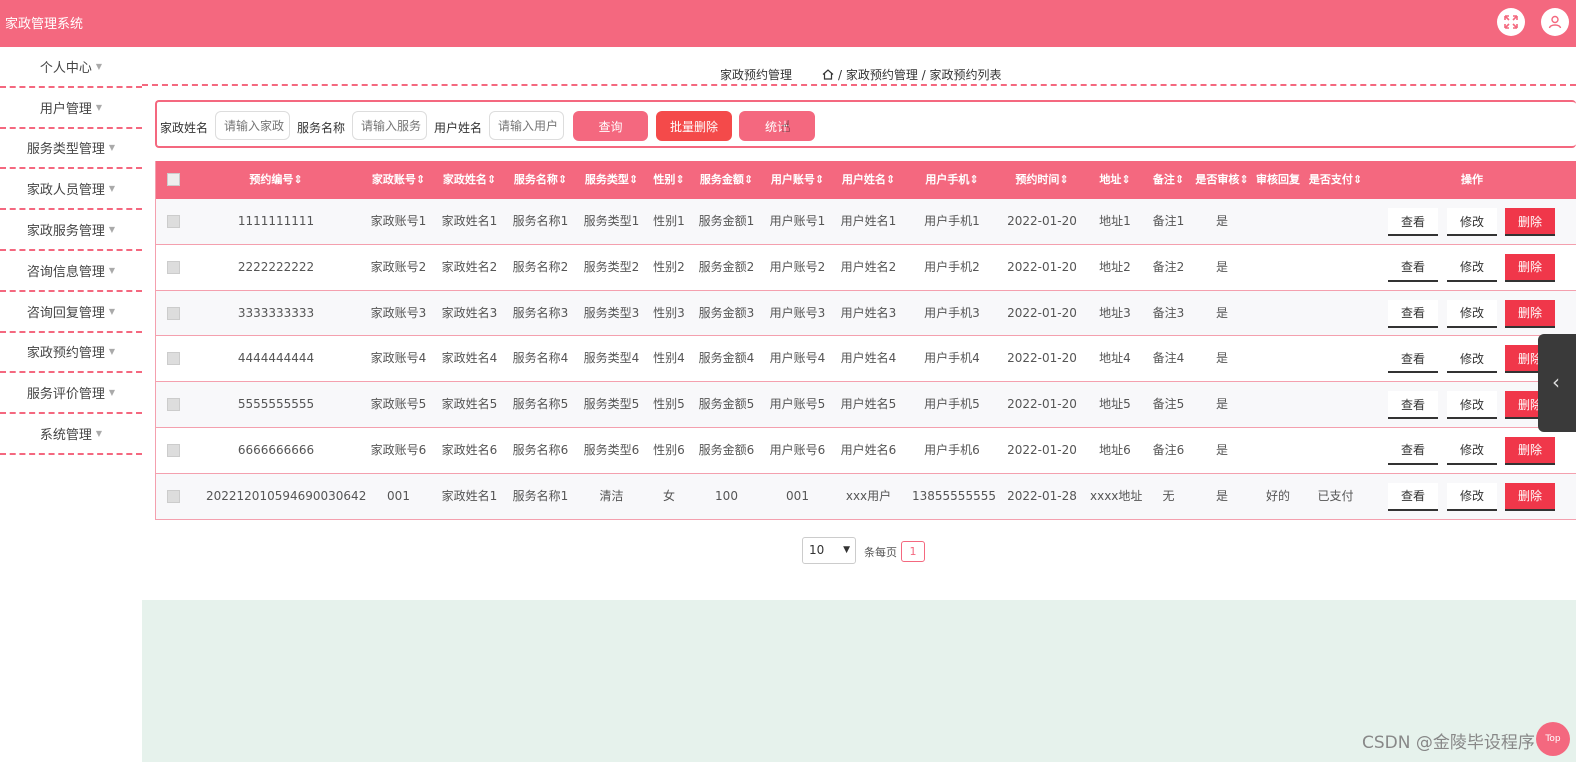 This screenshot has height=762, width=1576. I want to click on cell-booking-no: 2222222222, so click(276, 266).